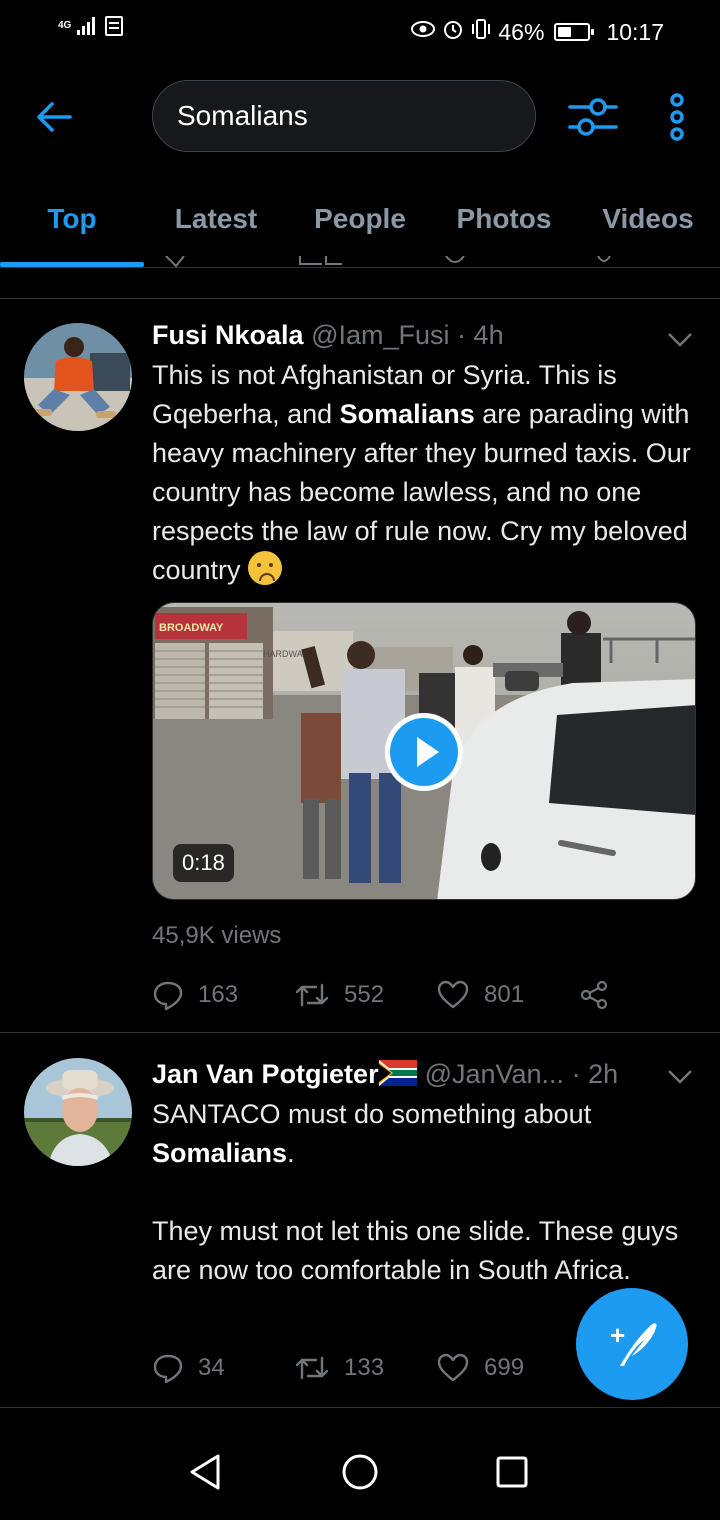 This screenshot has width=720, height=1520. I want to click on status-right: 46% 10:17, so click(537, 32).